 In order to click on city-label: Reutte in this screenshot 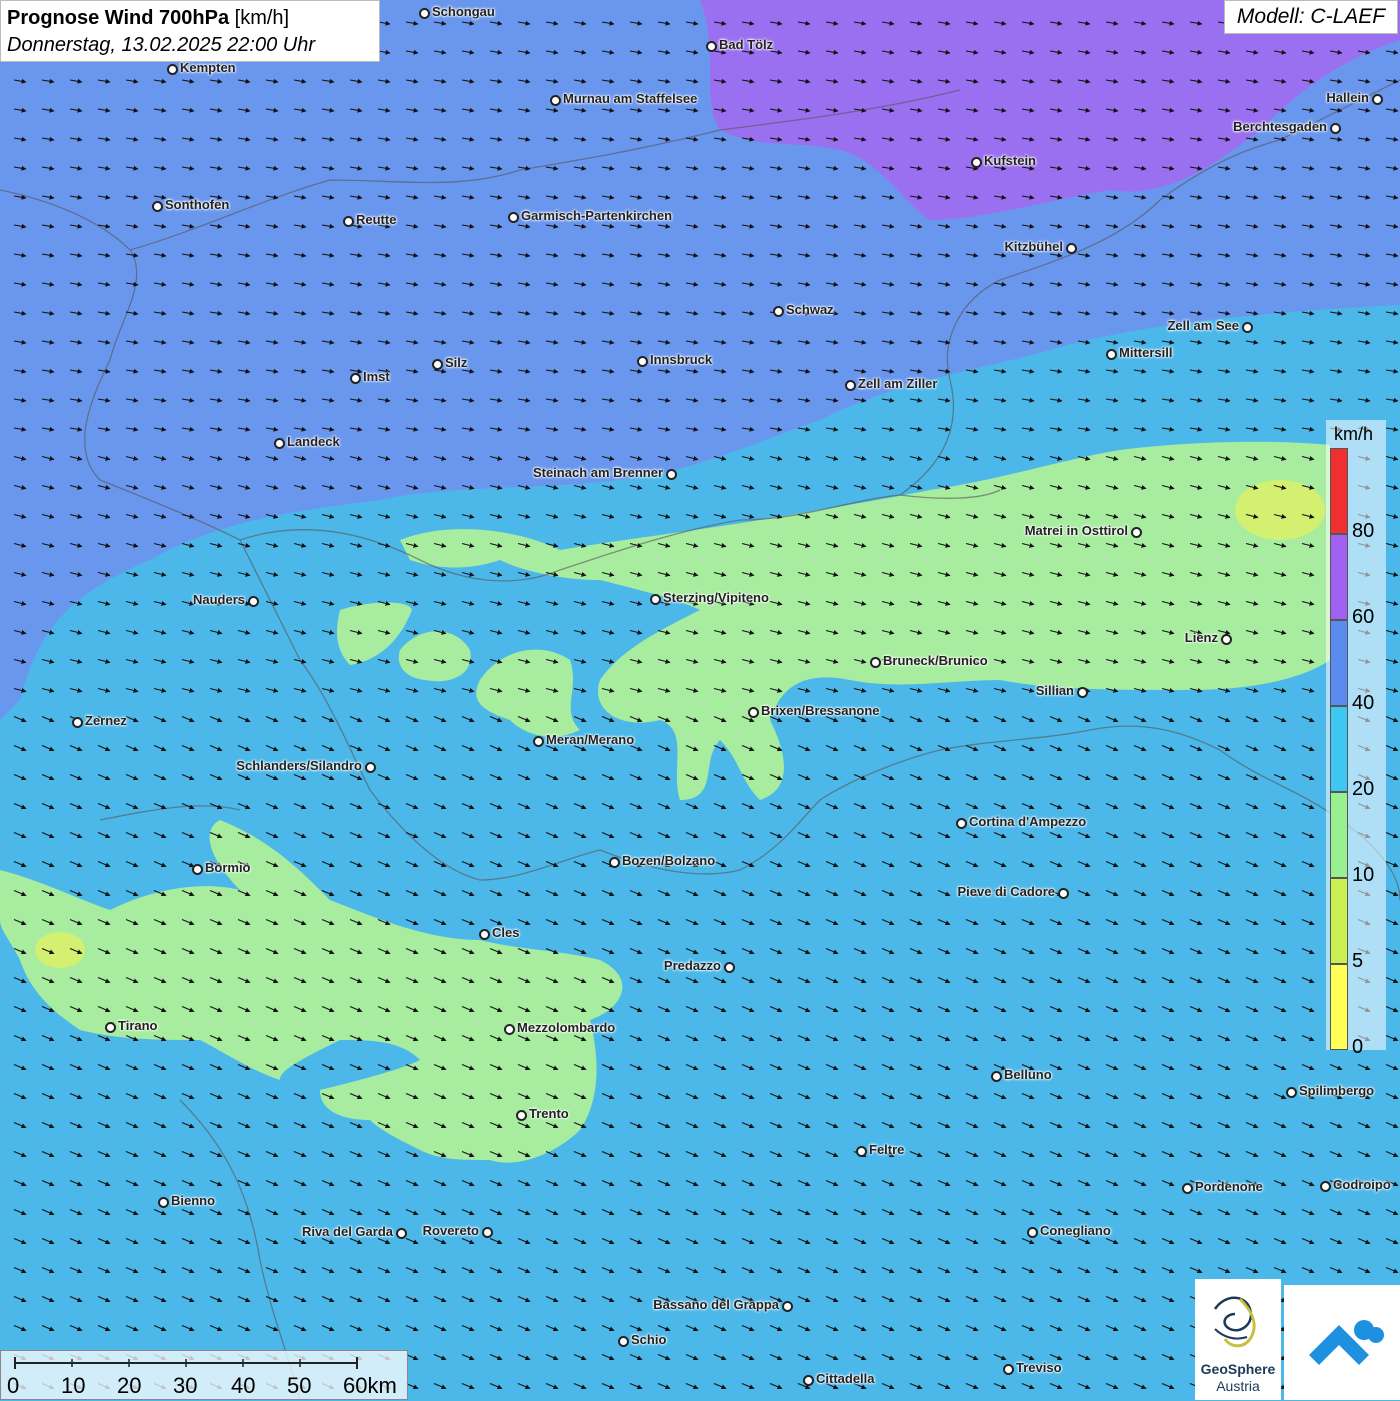, I will do `click(376, 219)`.